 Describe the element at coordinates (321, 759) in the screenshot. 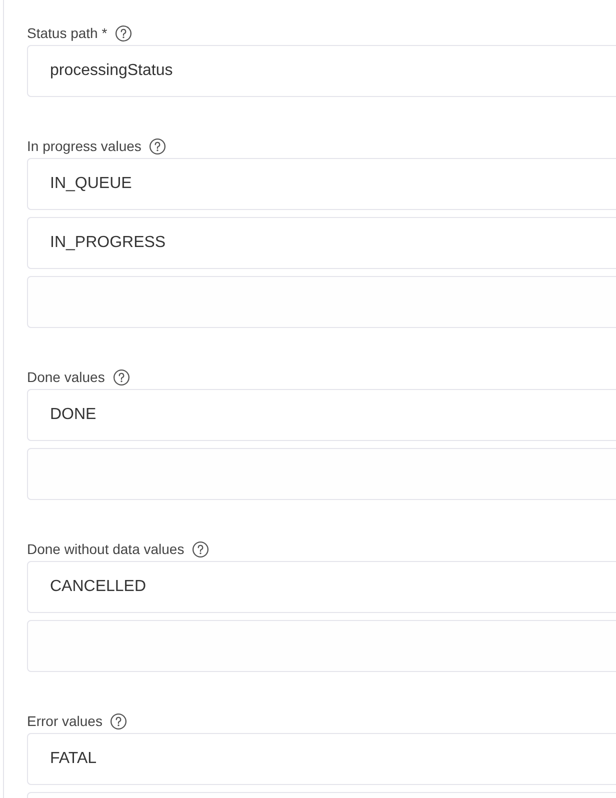

I see `input-field: FATAL` at that location.